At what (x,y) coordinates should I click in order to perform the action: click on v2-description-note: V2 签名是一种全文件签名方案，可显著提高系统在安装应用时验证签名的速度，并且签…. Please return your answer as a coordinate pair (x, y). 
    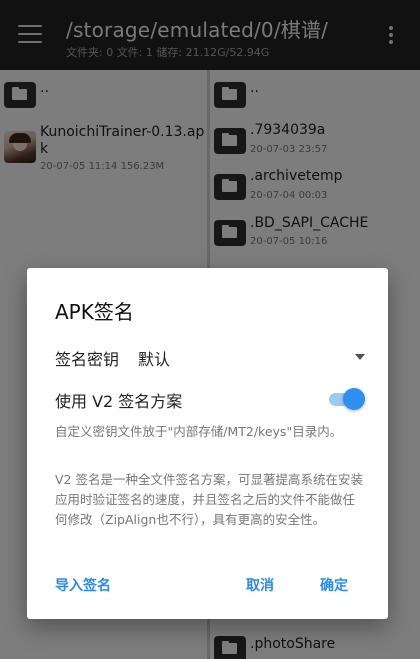
    Looking at the image, I should click on (209, 499).